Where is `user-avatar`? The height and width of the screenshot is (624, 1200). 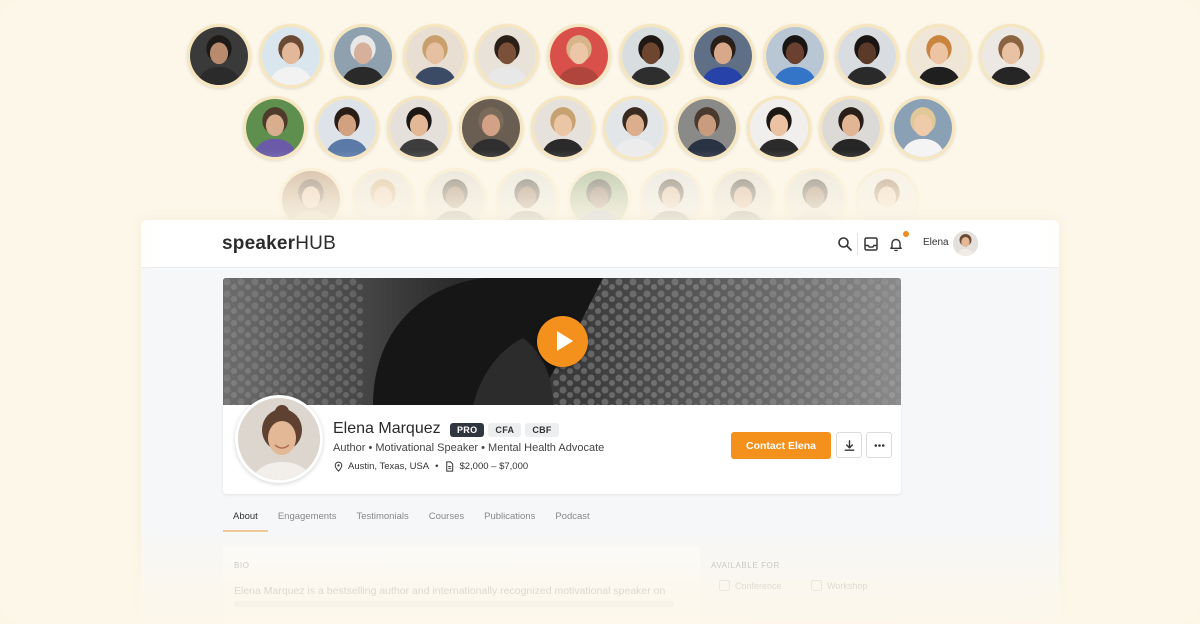
user-avatar is located at coordinates (965, 243).